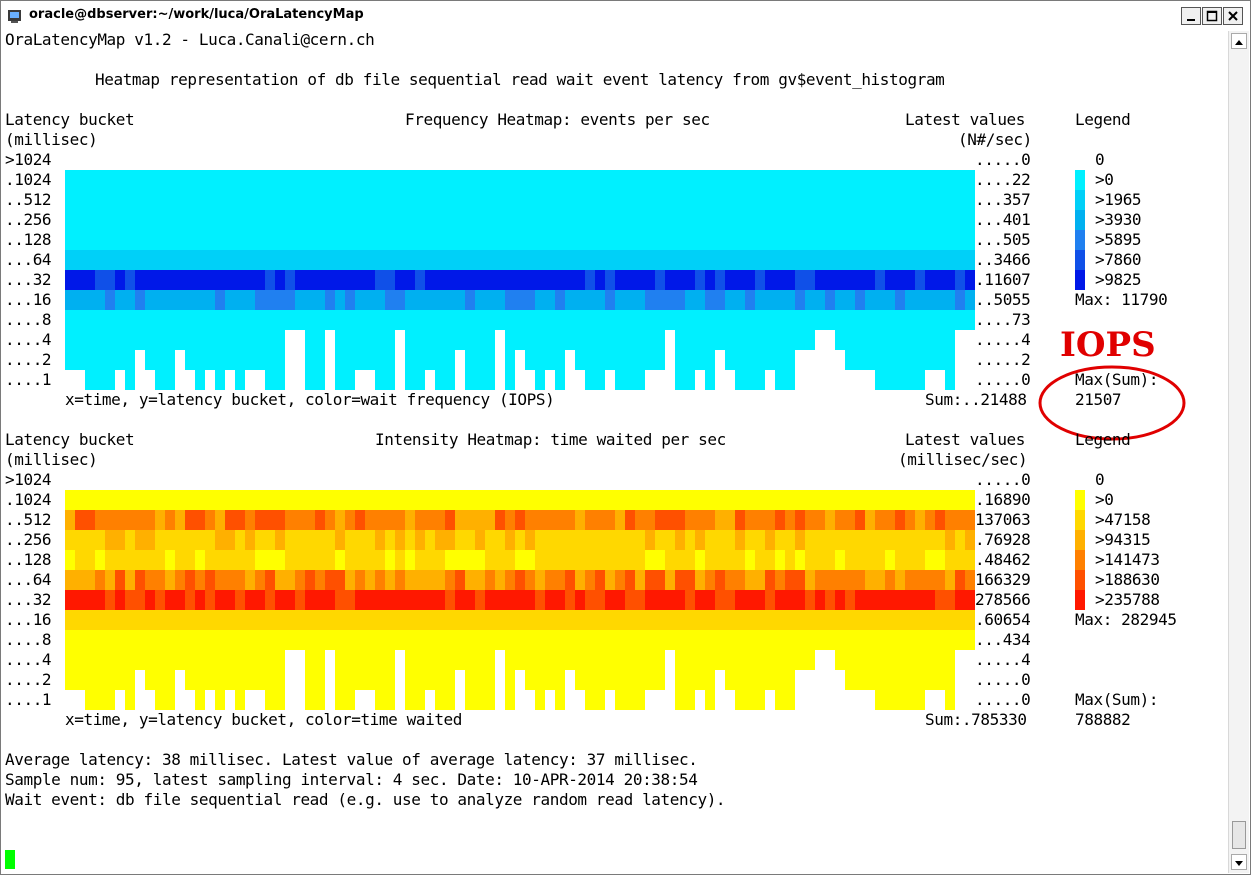 The height and width of the screenshot is (875, 1251). What do you see at coordinates (1080, 260) in the screenshot?
I see `freq-legend-swatch` at bounding box center [1080, 260].